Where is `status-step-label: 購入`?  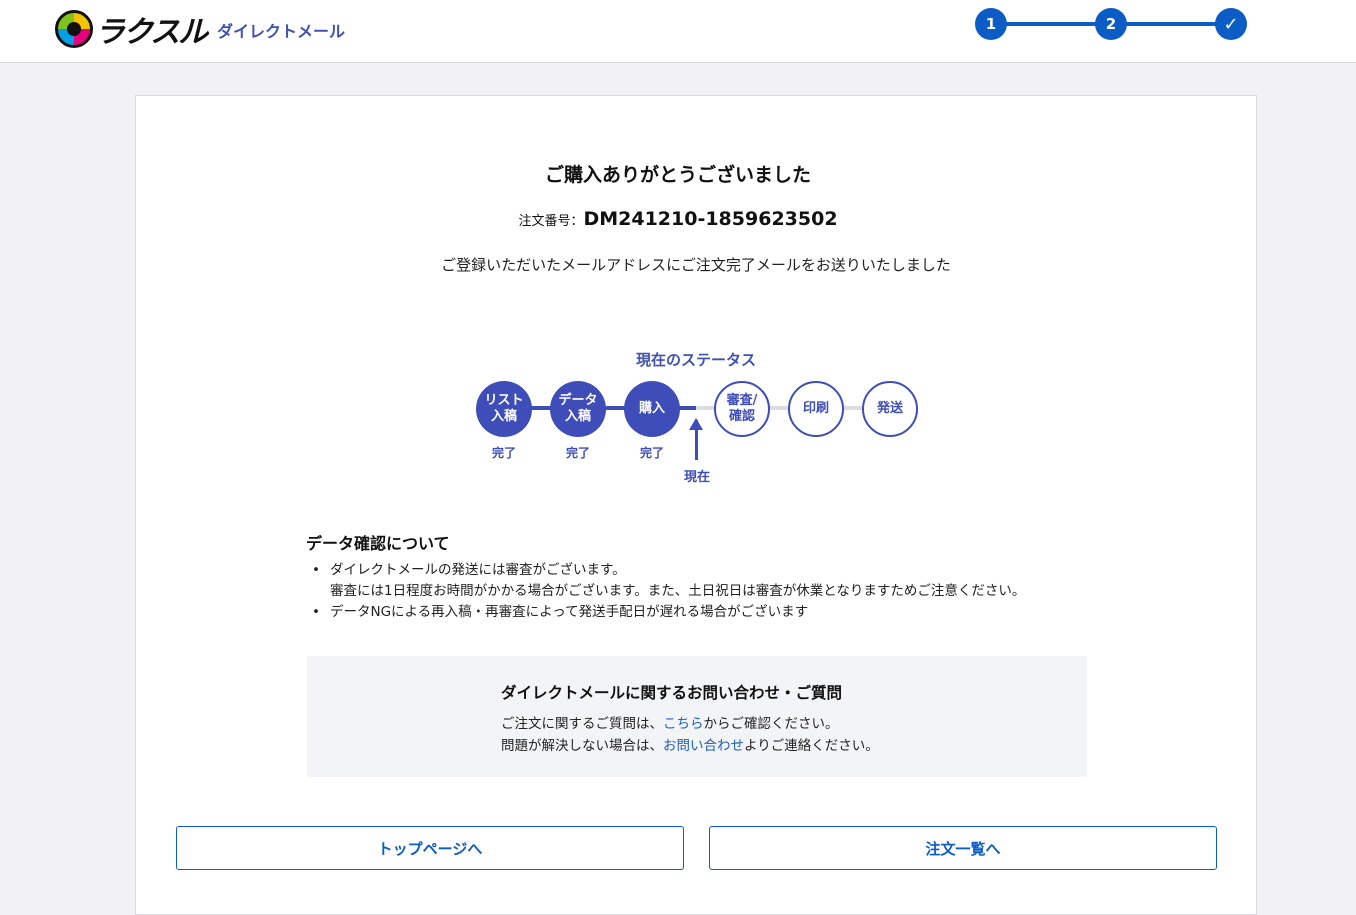 status-step-label: 購入 is located at coordinates (651, 408).